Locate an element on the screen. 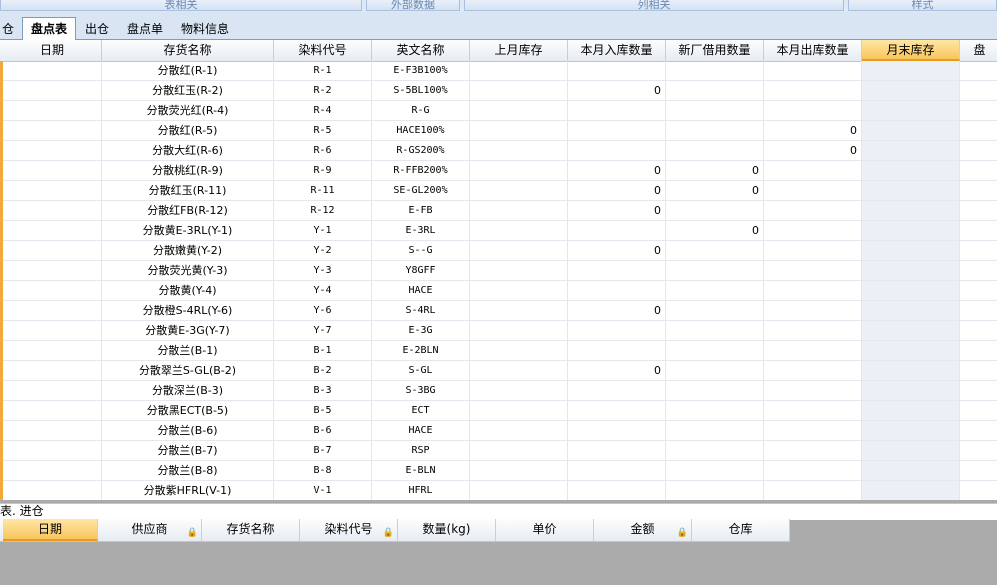 This screenshot has height=585, width=997. table-row: 分散兰(B-8) B-8 E-BLN is located at coordinates (498, 471).